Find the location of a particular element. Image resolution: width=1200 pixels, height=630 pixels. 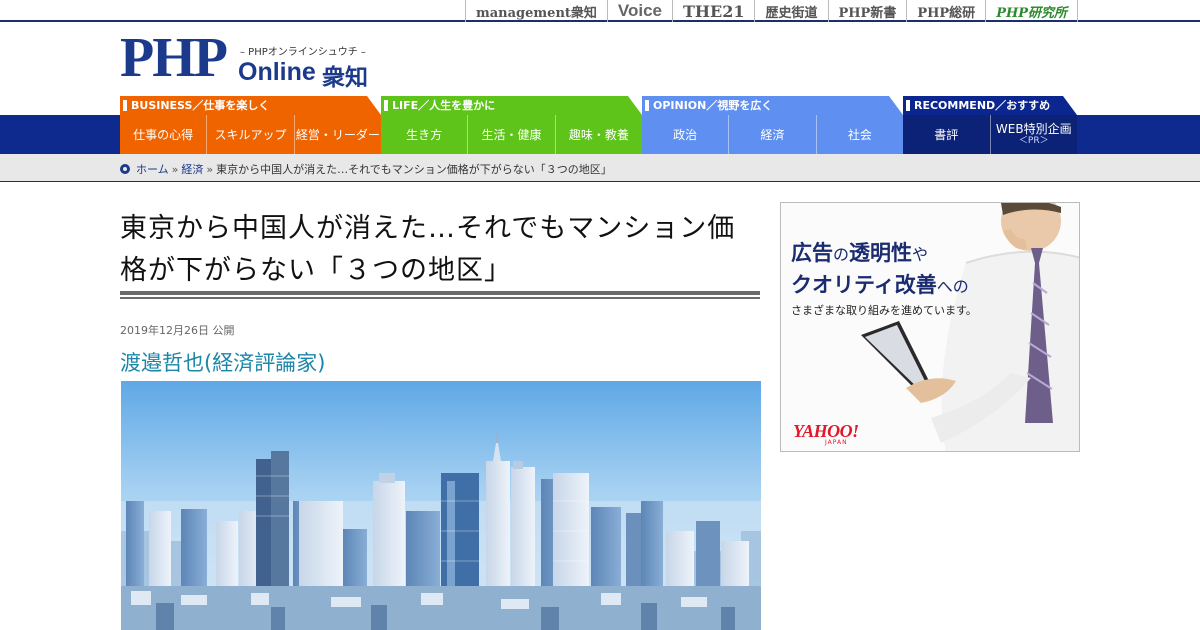

nav-item-keizai: 経済 is located at coordinates (773, 134).